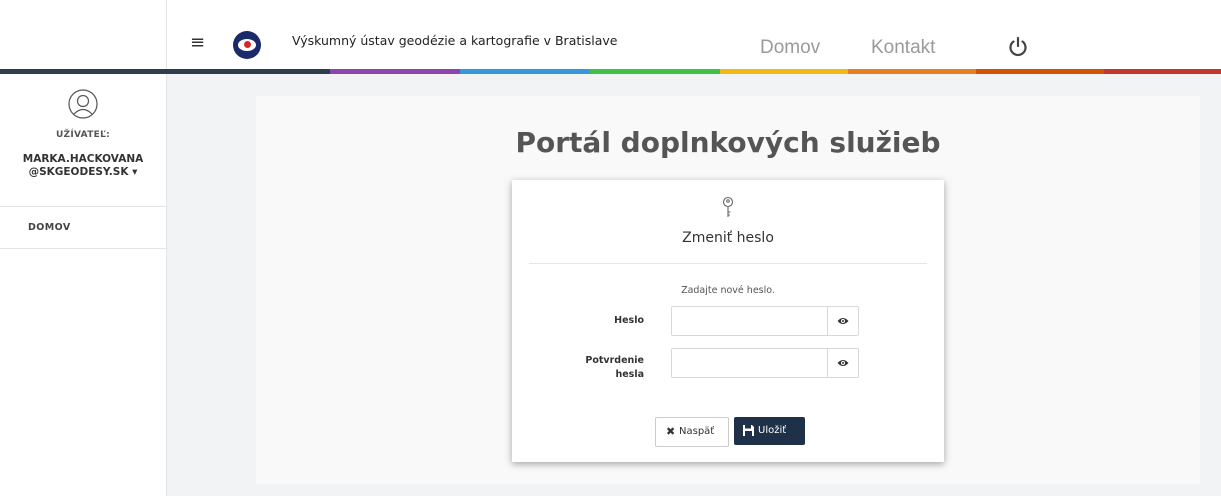 The height and width of the screenshot is (496, 1221). Describe the element at coordinates (748, 430) in the screenshot. I see `floppy-disk-icon` at that location.